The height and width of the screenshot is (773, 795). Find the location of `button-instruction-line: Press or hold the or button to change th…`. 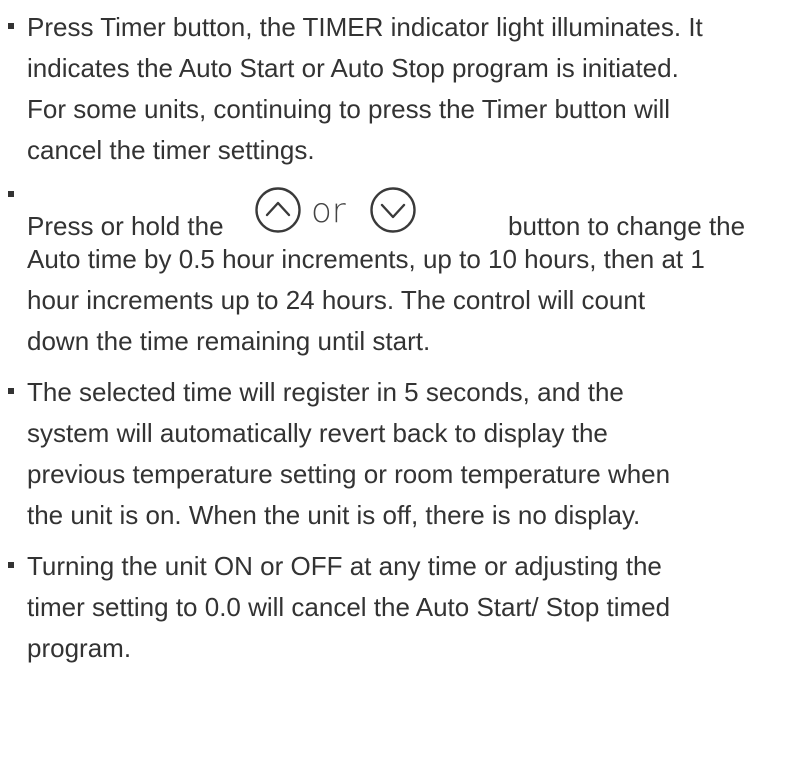

button-instruction-line: Press or hold the or button to change th… is located at coordinates (411, 214).